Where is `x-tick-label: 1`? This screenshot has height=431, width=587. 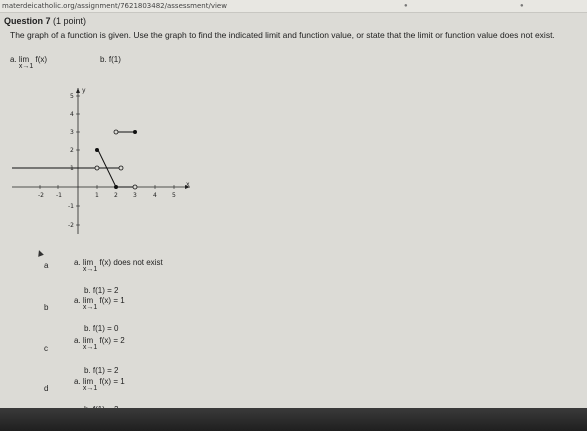 x-tick-label: 1 is located at coordinates (97, 195).